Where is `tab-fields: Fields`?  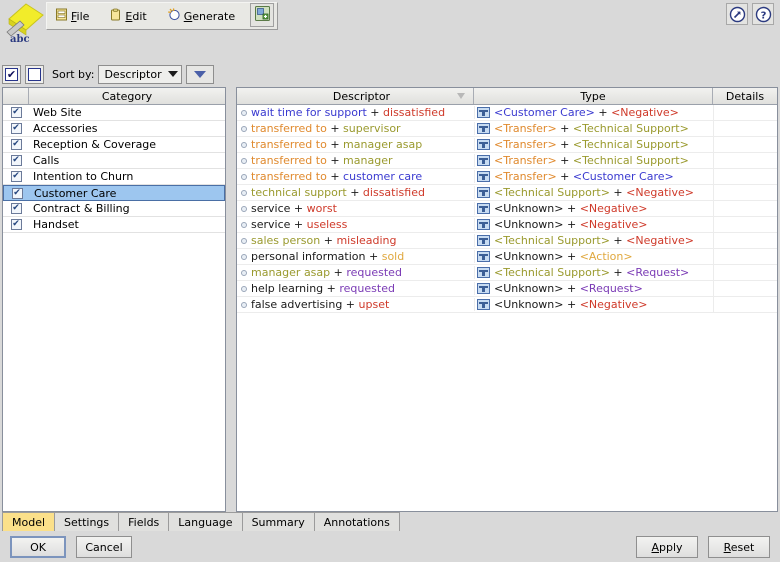 tab-fields: Fields is located at coordinates (144, 521).